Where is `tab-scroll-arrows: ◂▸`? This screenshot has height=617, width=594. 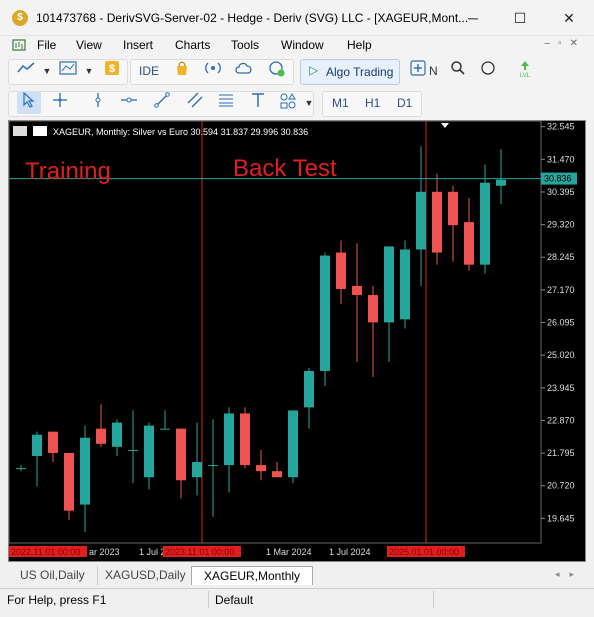 tab-scroll-arrows: ◂▸ is located at coordinates (569, 574).